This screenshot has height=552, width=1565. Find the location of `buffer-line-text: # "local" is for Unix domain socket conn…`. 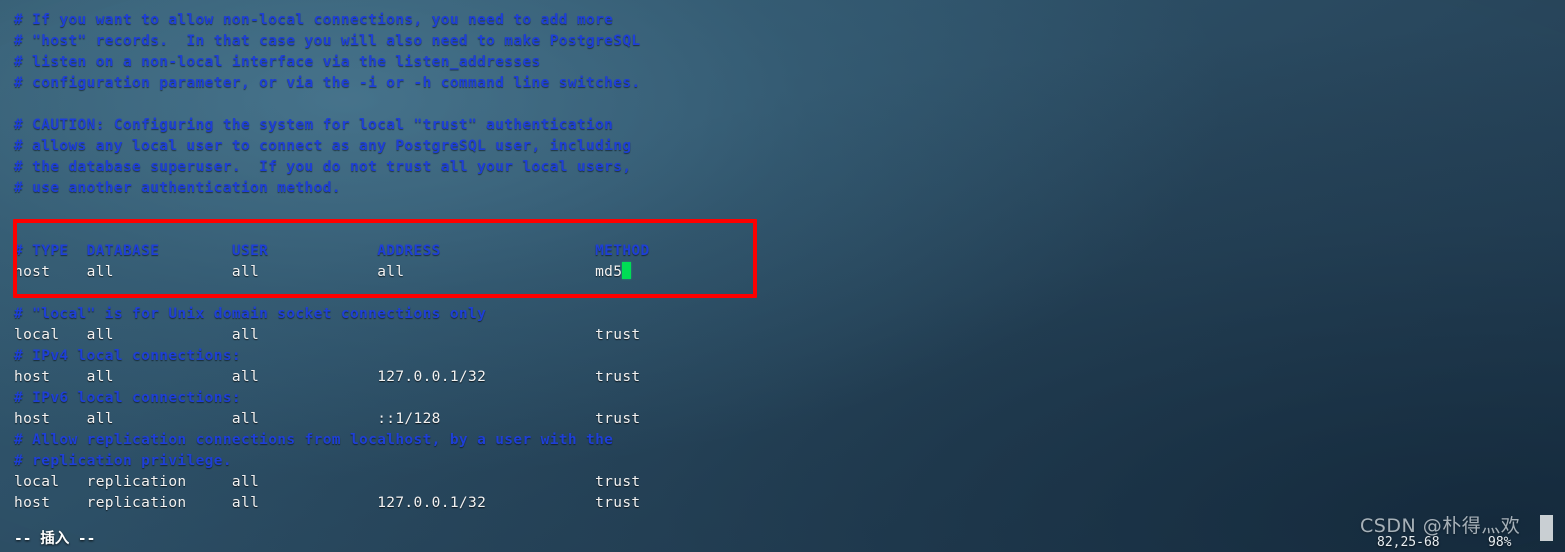

buffer-line-text: # "local" is for Unix domain socket conn… is located at coordinates (250, 314).